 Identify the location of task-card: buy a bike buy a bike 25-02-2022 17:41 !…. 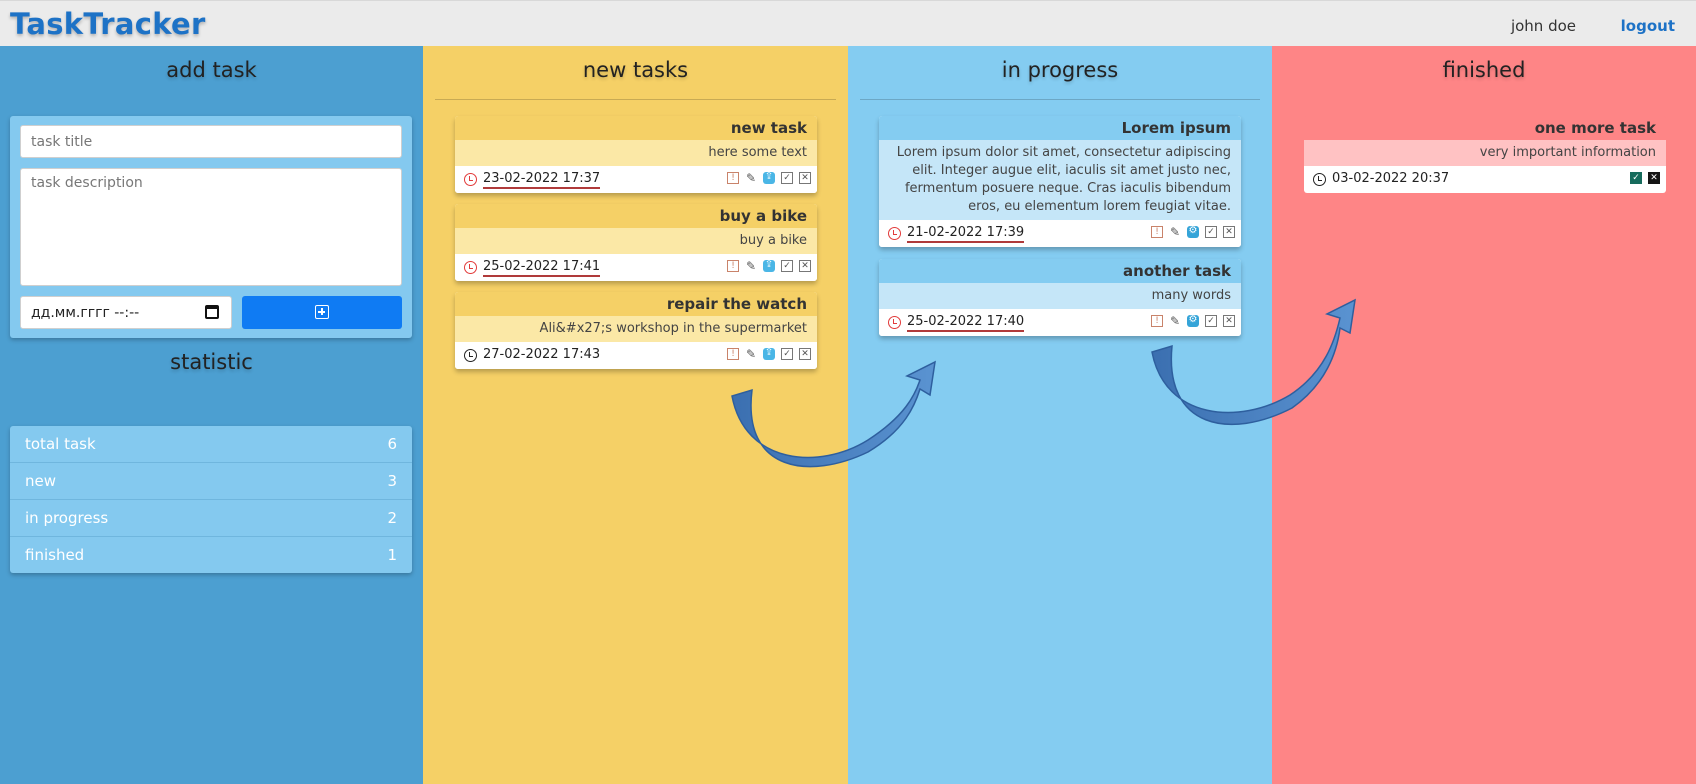
(636, 242).